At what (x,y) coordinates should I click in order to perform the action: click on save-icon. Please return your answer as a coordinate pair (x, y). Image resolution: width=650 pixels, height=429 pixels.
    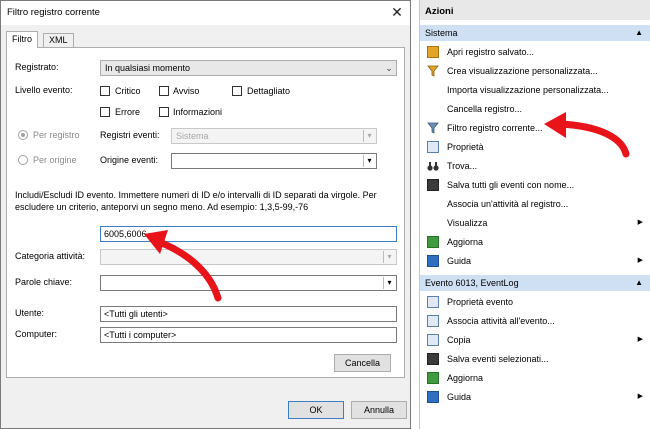
    Looking at the image, I should click on (433, 359).